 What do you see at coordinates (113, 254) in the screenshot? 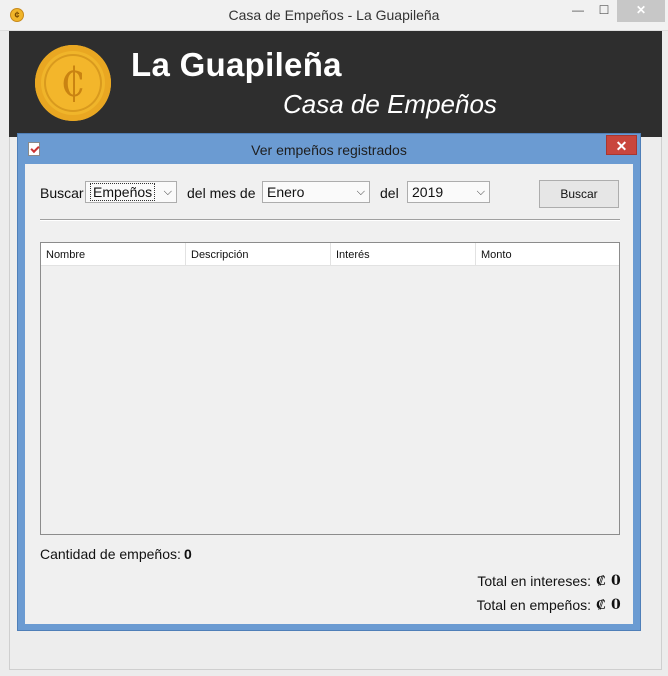
I see `column-header-nombre: Nombre` at bounding box center [113, 254].